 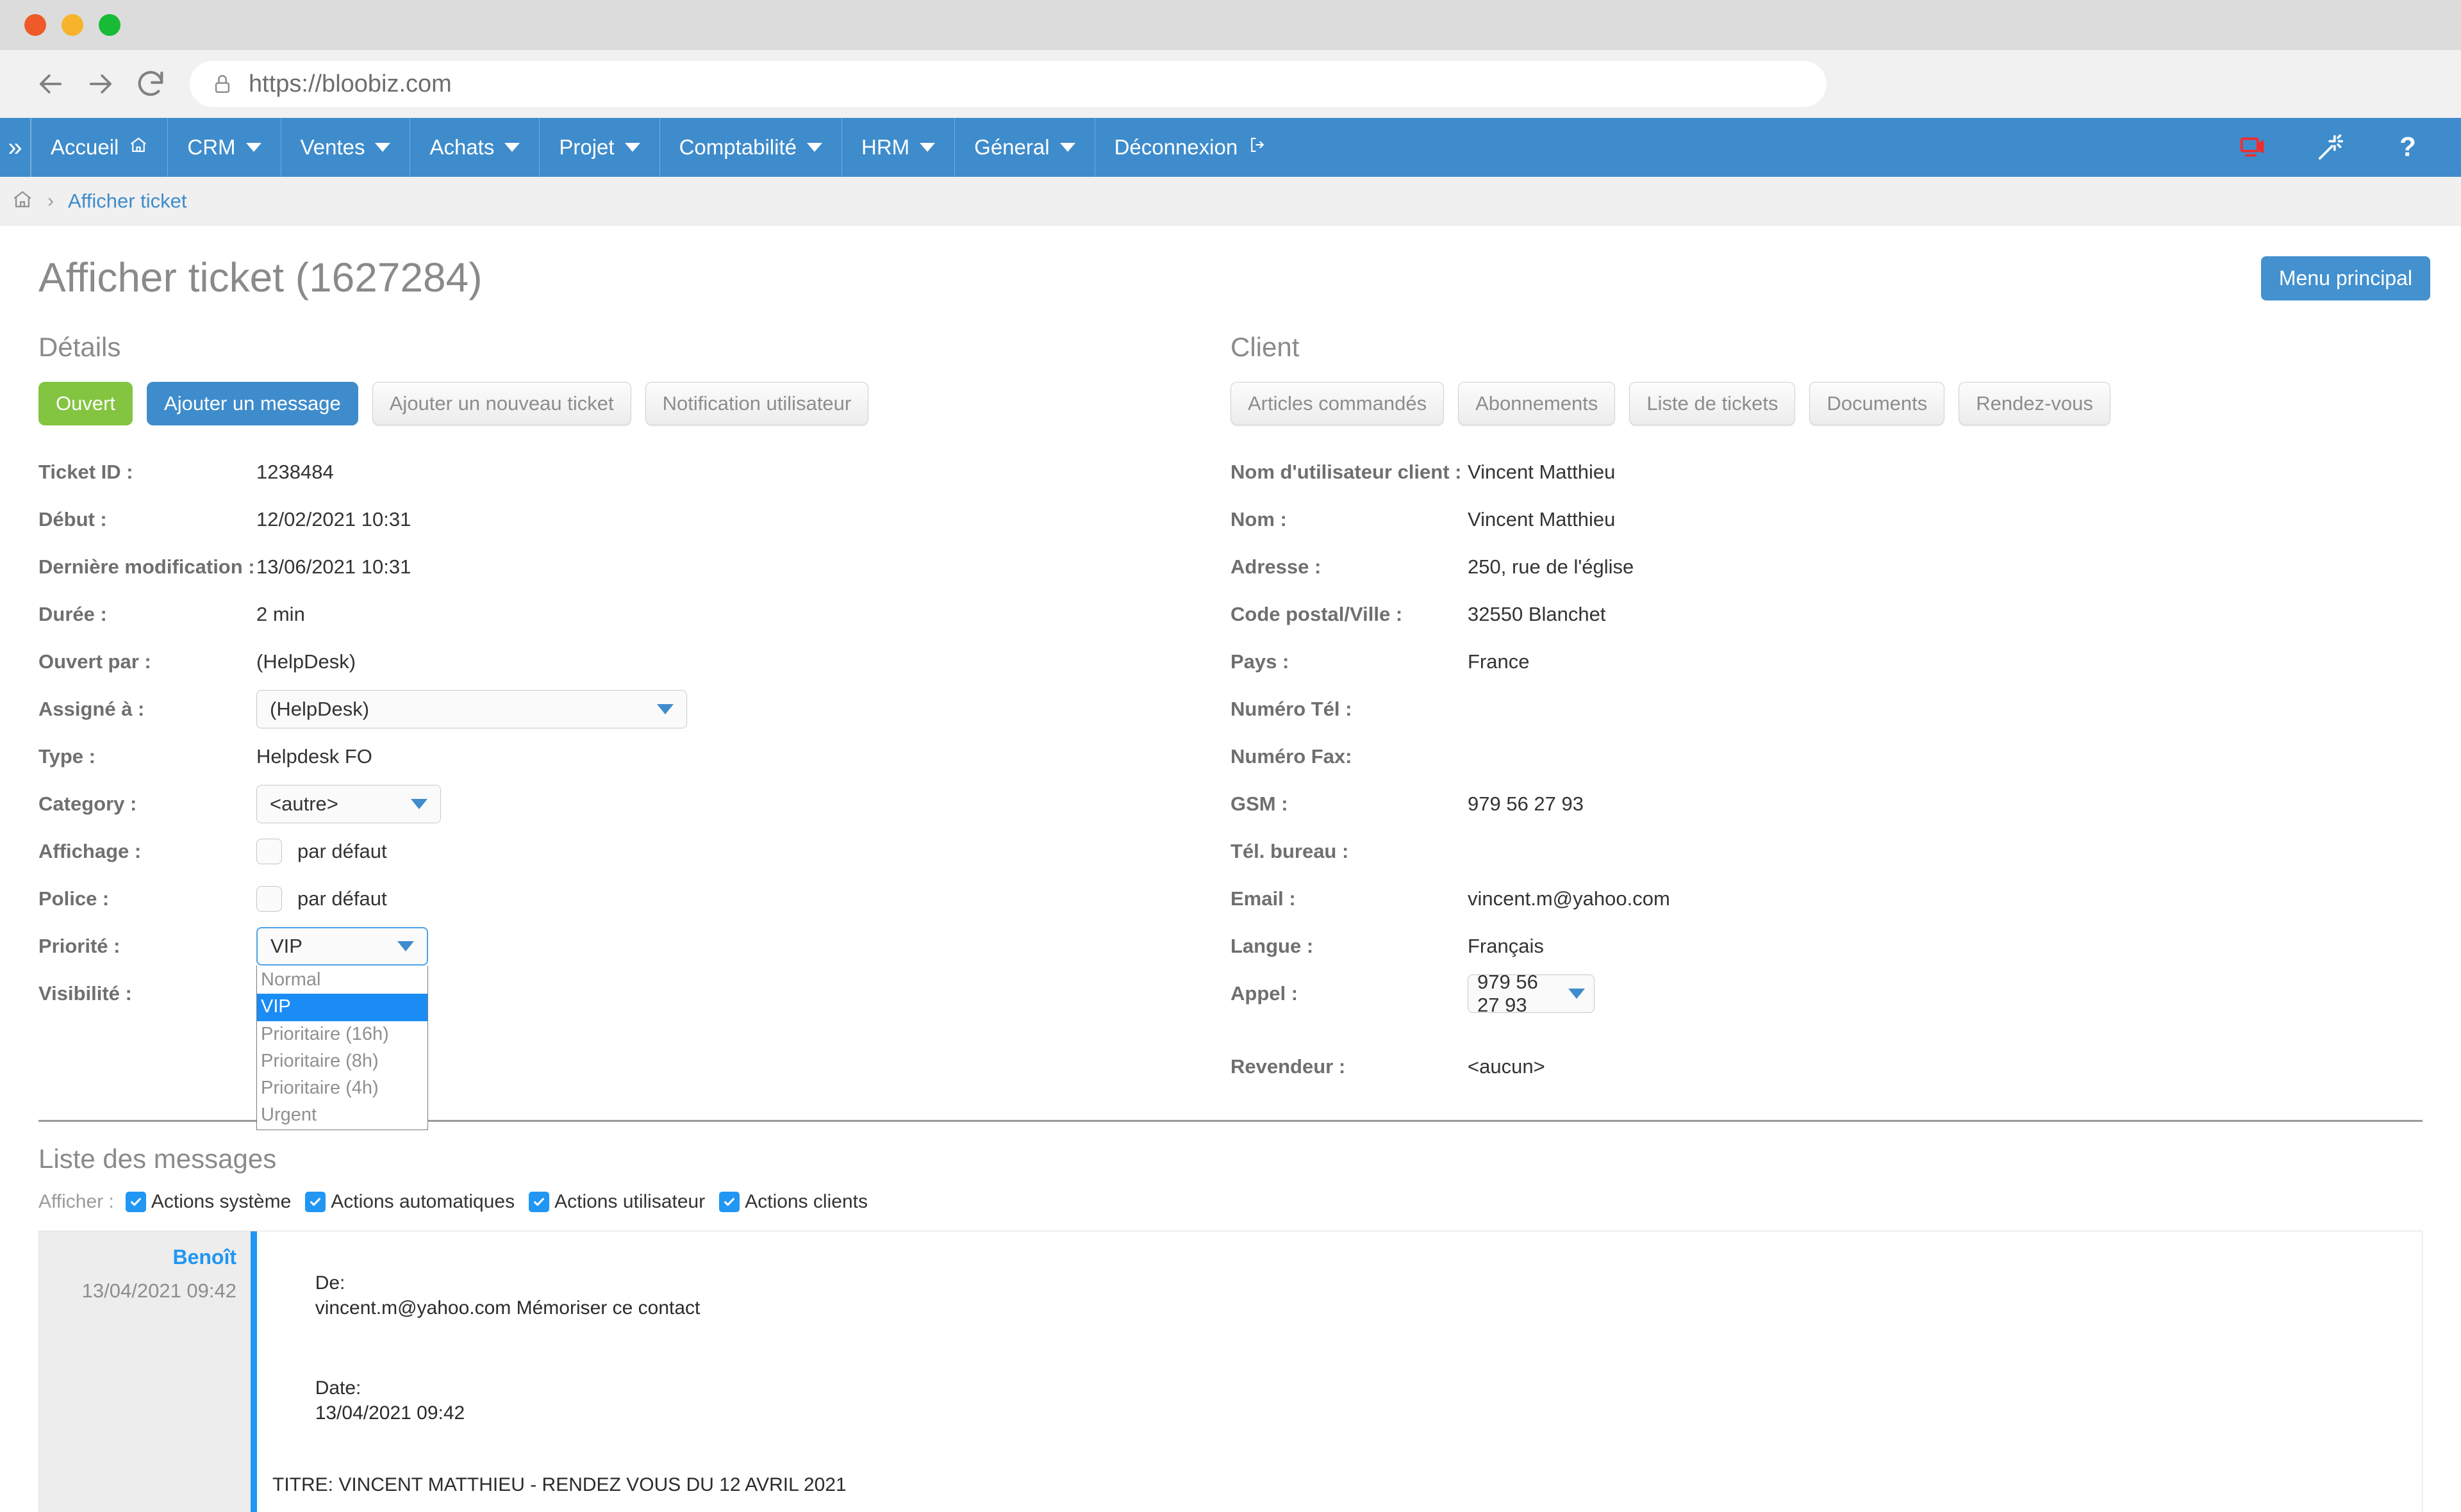 I want to click on field-label: Numéro Tél :, so click(x=1291, y=709).